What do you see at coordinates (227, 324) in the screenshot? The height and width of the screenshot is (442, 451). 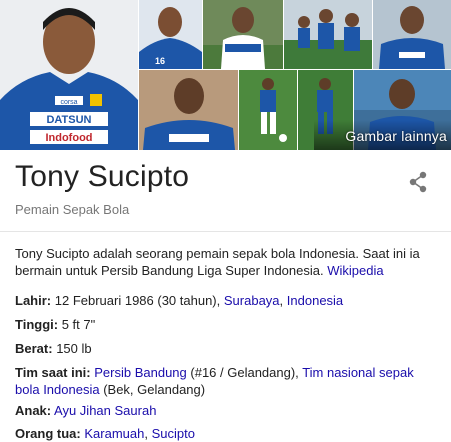 I see `fact-tinggi: Tinggi: 5 ft 7"` at bounding box center [227, 324].